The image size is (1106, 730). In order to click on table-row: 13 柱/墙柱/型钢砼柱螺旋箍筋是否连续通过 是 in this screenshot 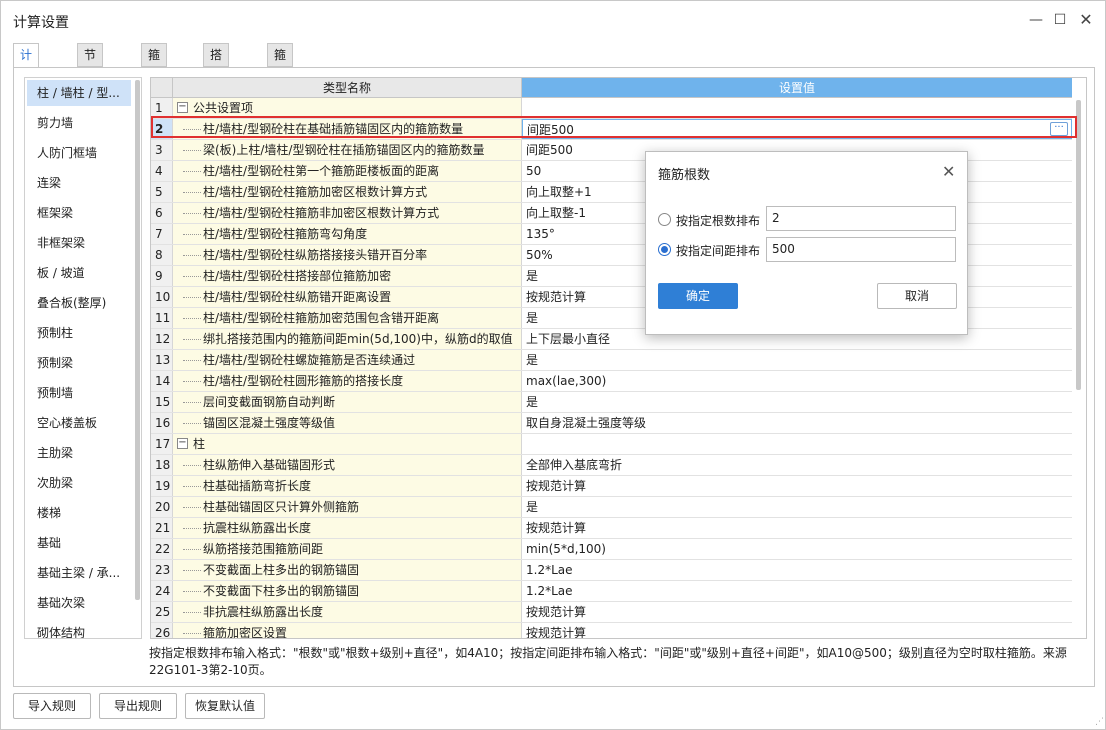, I will do `click(611, 360)`.